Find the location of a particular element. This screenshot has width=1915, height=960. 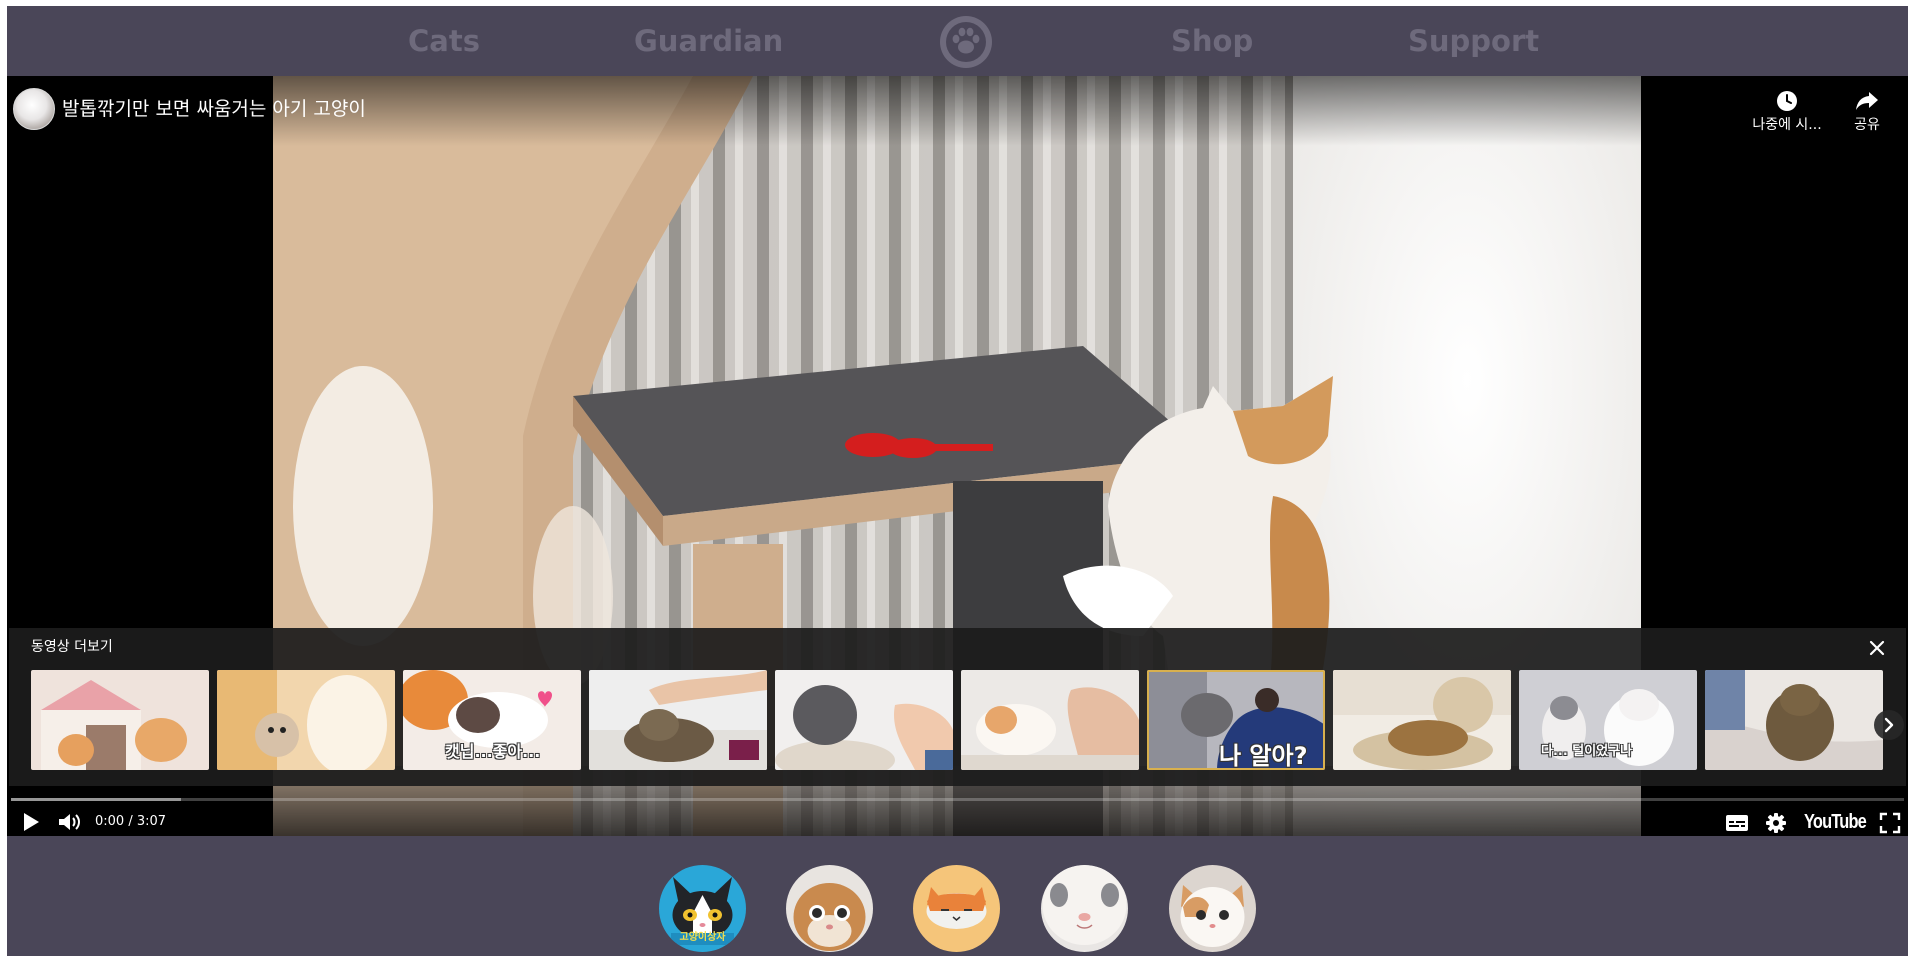

more-videos-title: 동영상 더보기 is located at coordinates (72, 647).